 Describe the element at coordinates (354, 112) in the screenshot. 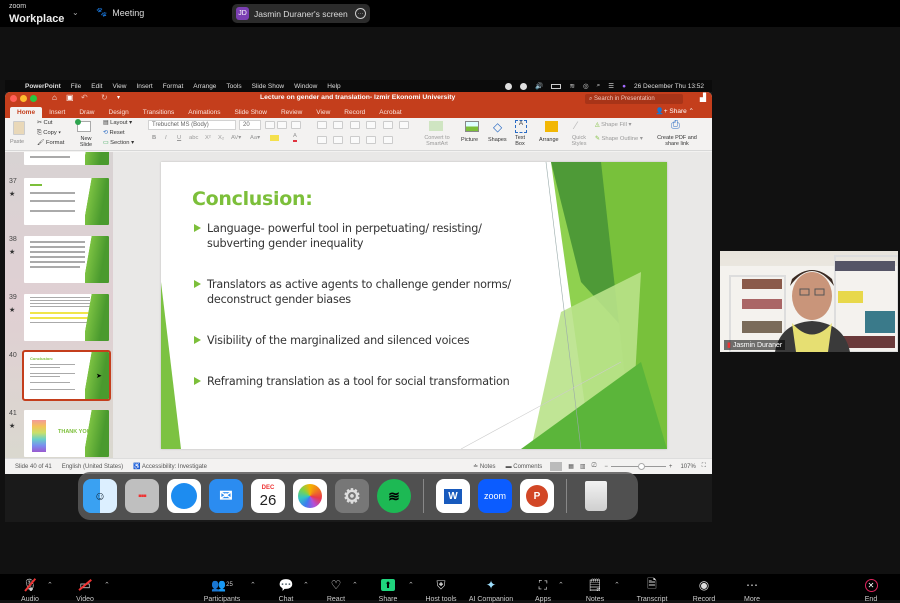

I see `tab-record: Record` at that location.